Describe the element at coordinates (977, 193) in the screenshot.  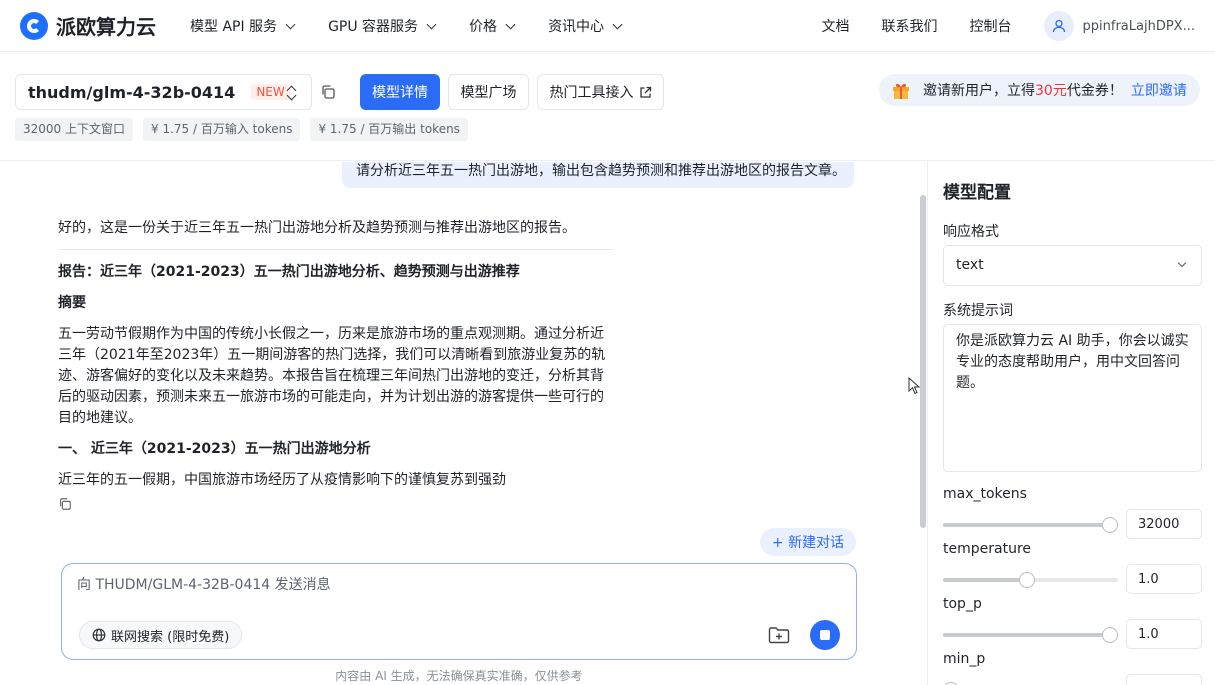
I see `config-title: 模型配置` at that location.